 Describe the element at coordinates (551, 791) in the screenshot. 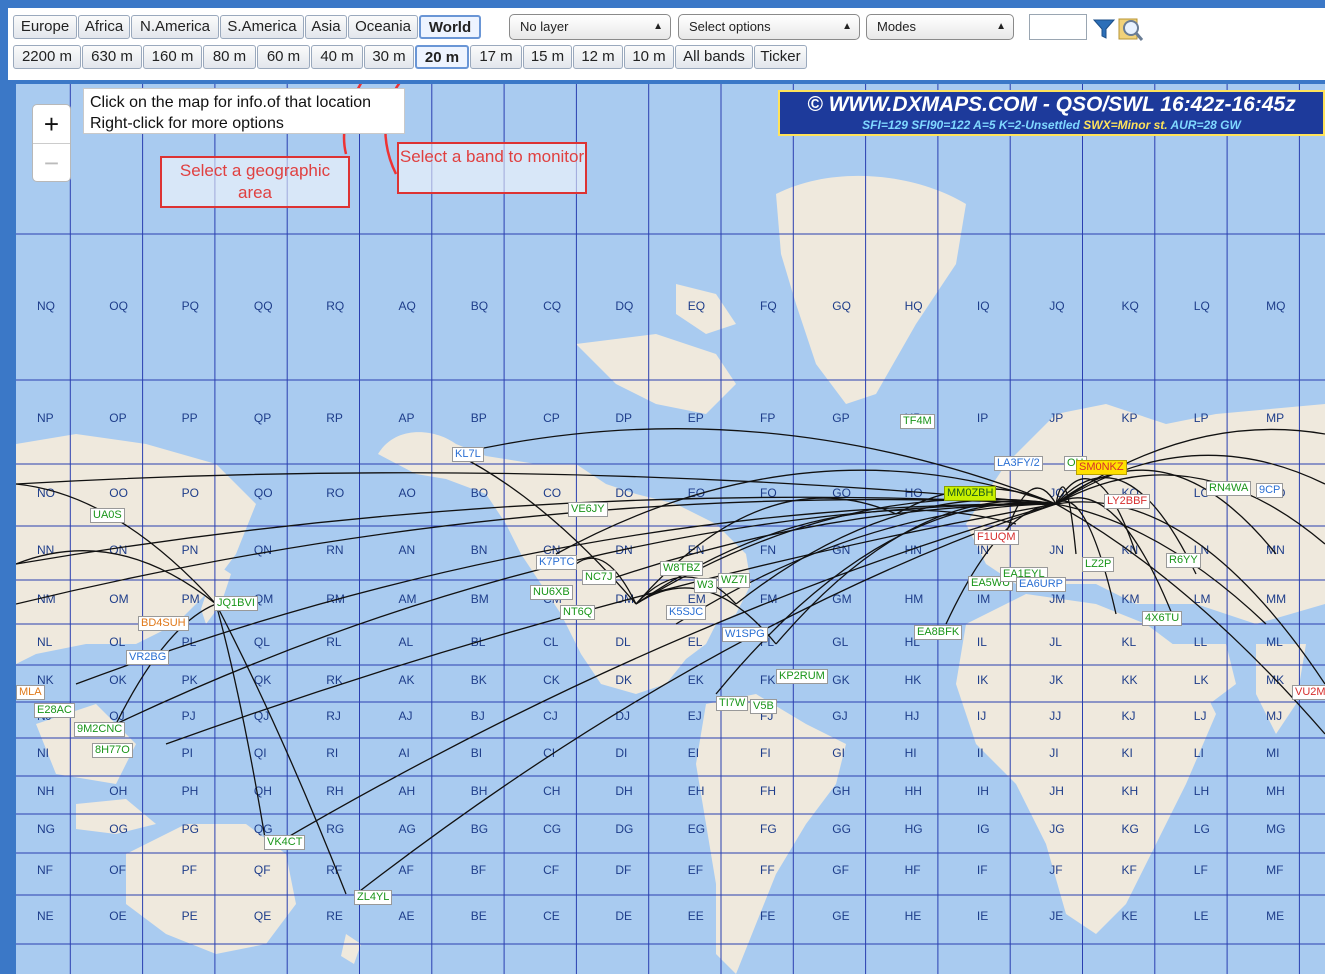

I see `grid-square-label: CH` at that location.